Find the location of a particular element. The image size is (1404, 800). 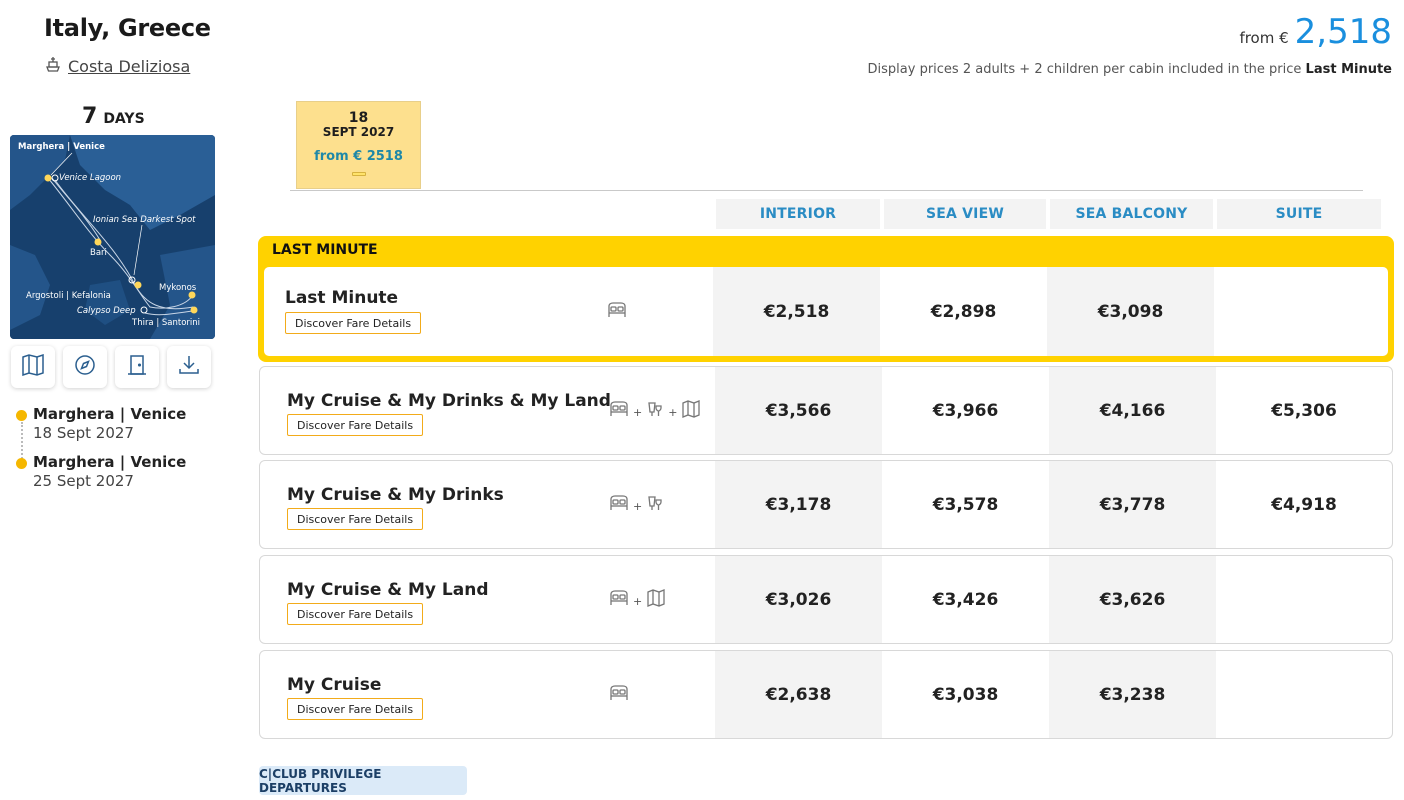

door-icon is located at coordinates (137, 367).